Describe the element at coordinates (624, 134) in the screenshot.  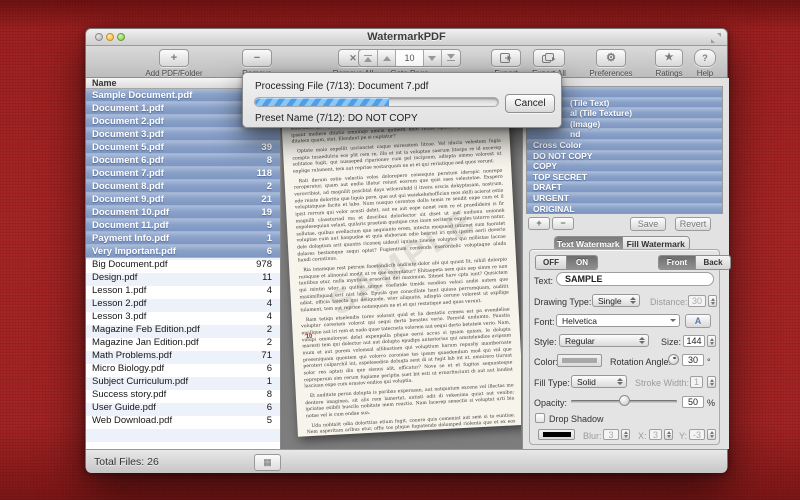
I see `preset-row: nd` at that location.